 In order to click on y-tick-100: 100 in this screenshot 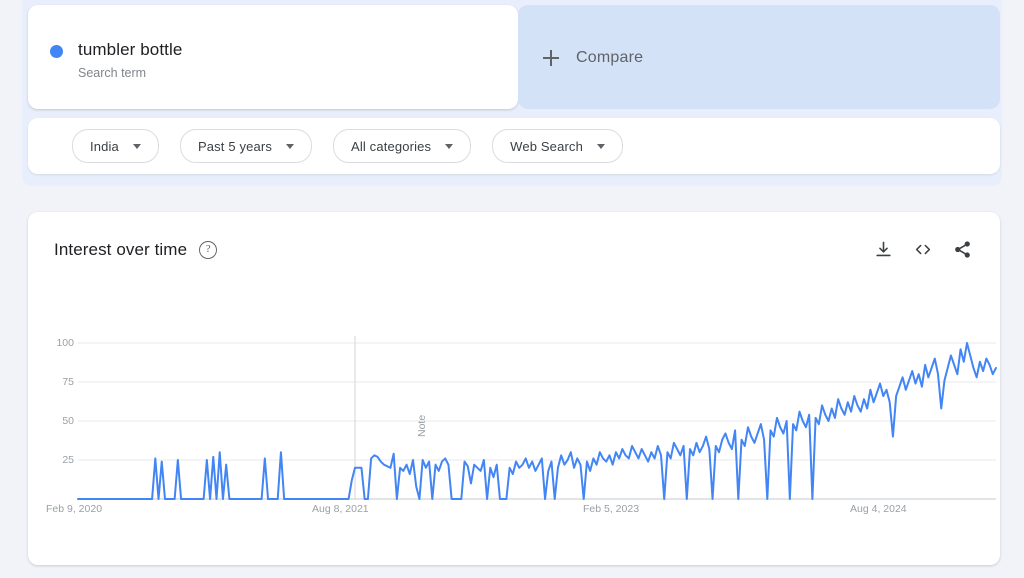, I will do `click(65, 343)`.